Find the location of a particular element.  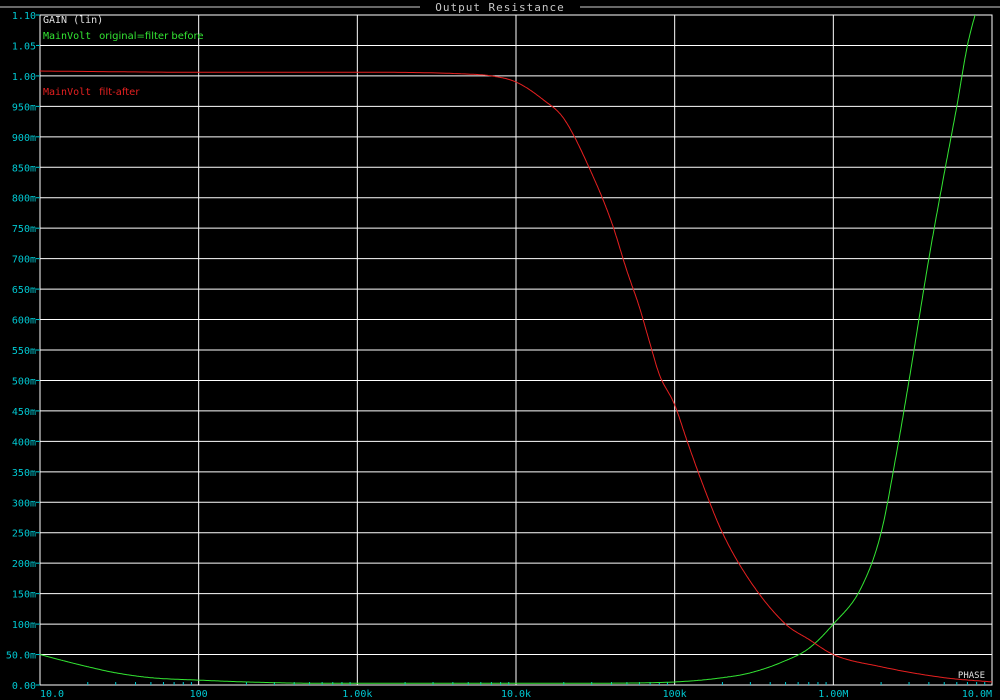

y-tick-label: 0.00 is located at coordinates (24, 686).